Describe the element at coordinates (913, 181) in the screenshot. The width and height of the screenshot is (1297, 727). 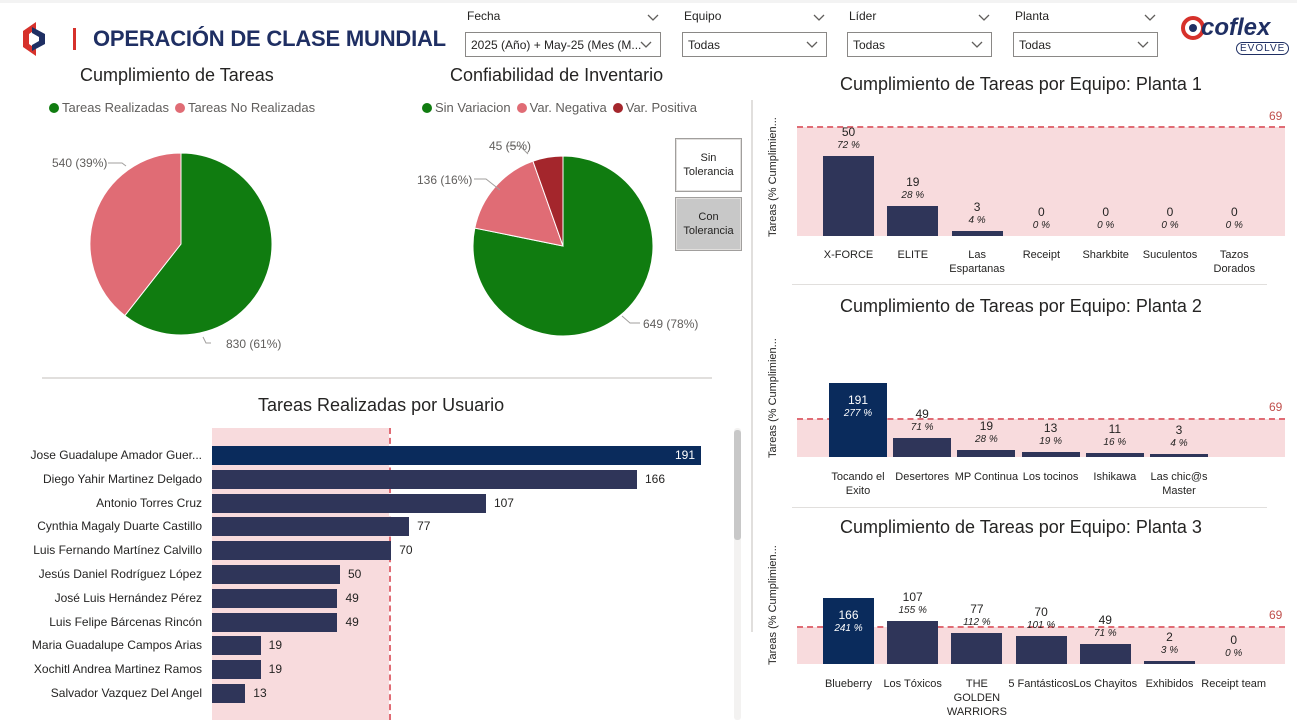
I see `planta1-bar-value: 19` at that location.